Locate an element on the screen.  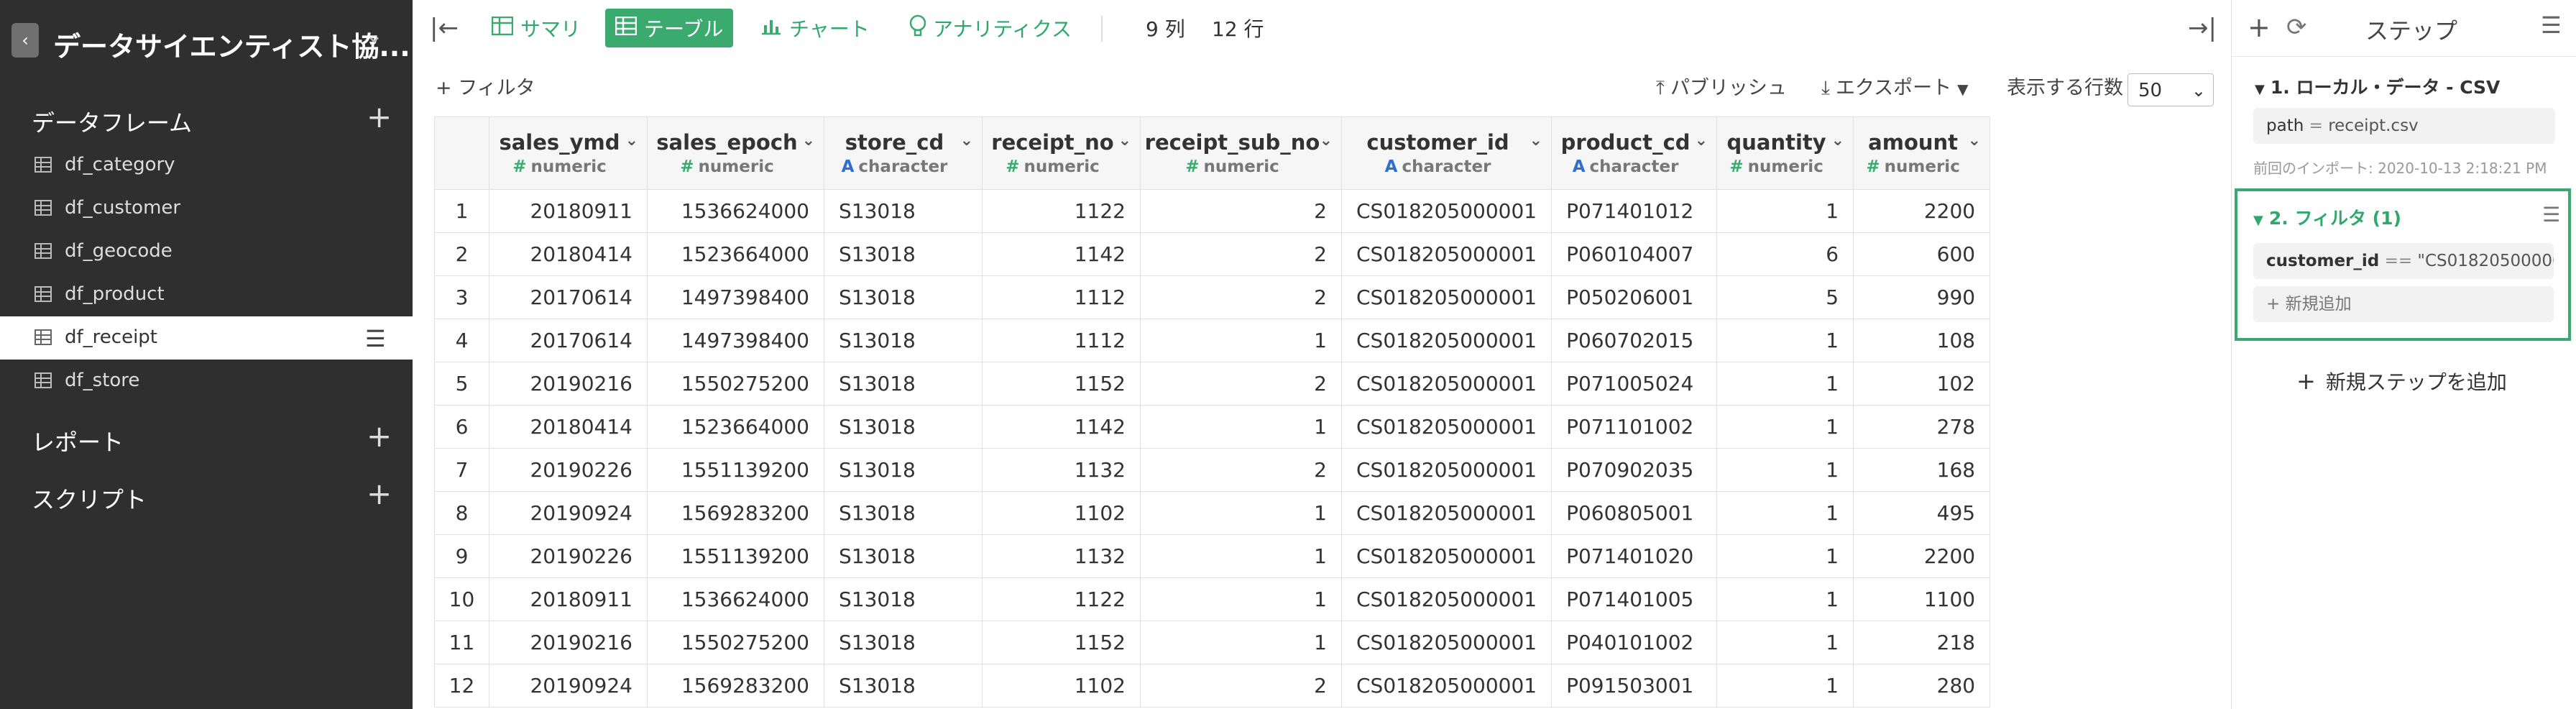
sidebar-item-df-store: df_store is located at coordinates (206, 382).